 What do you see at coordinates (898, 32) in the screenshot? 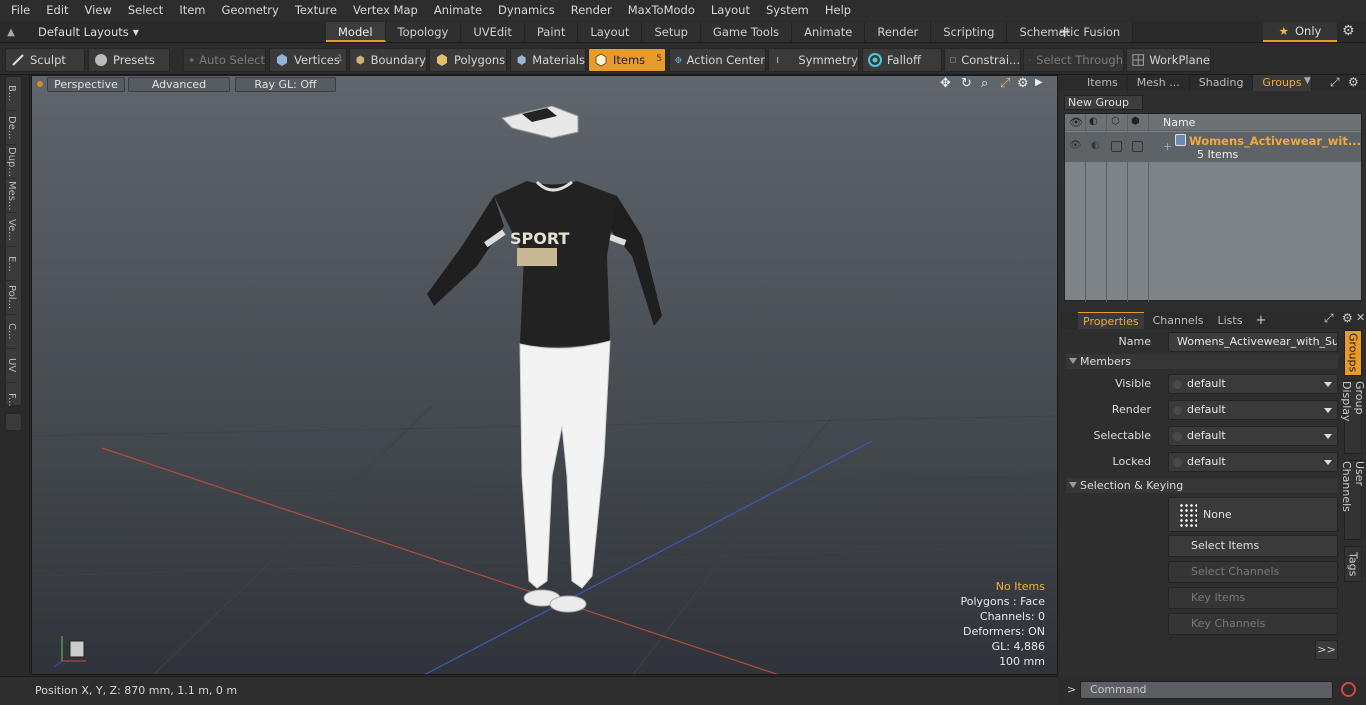
I see `tab-render: Render` at bounding box center [898, 32].